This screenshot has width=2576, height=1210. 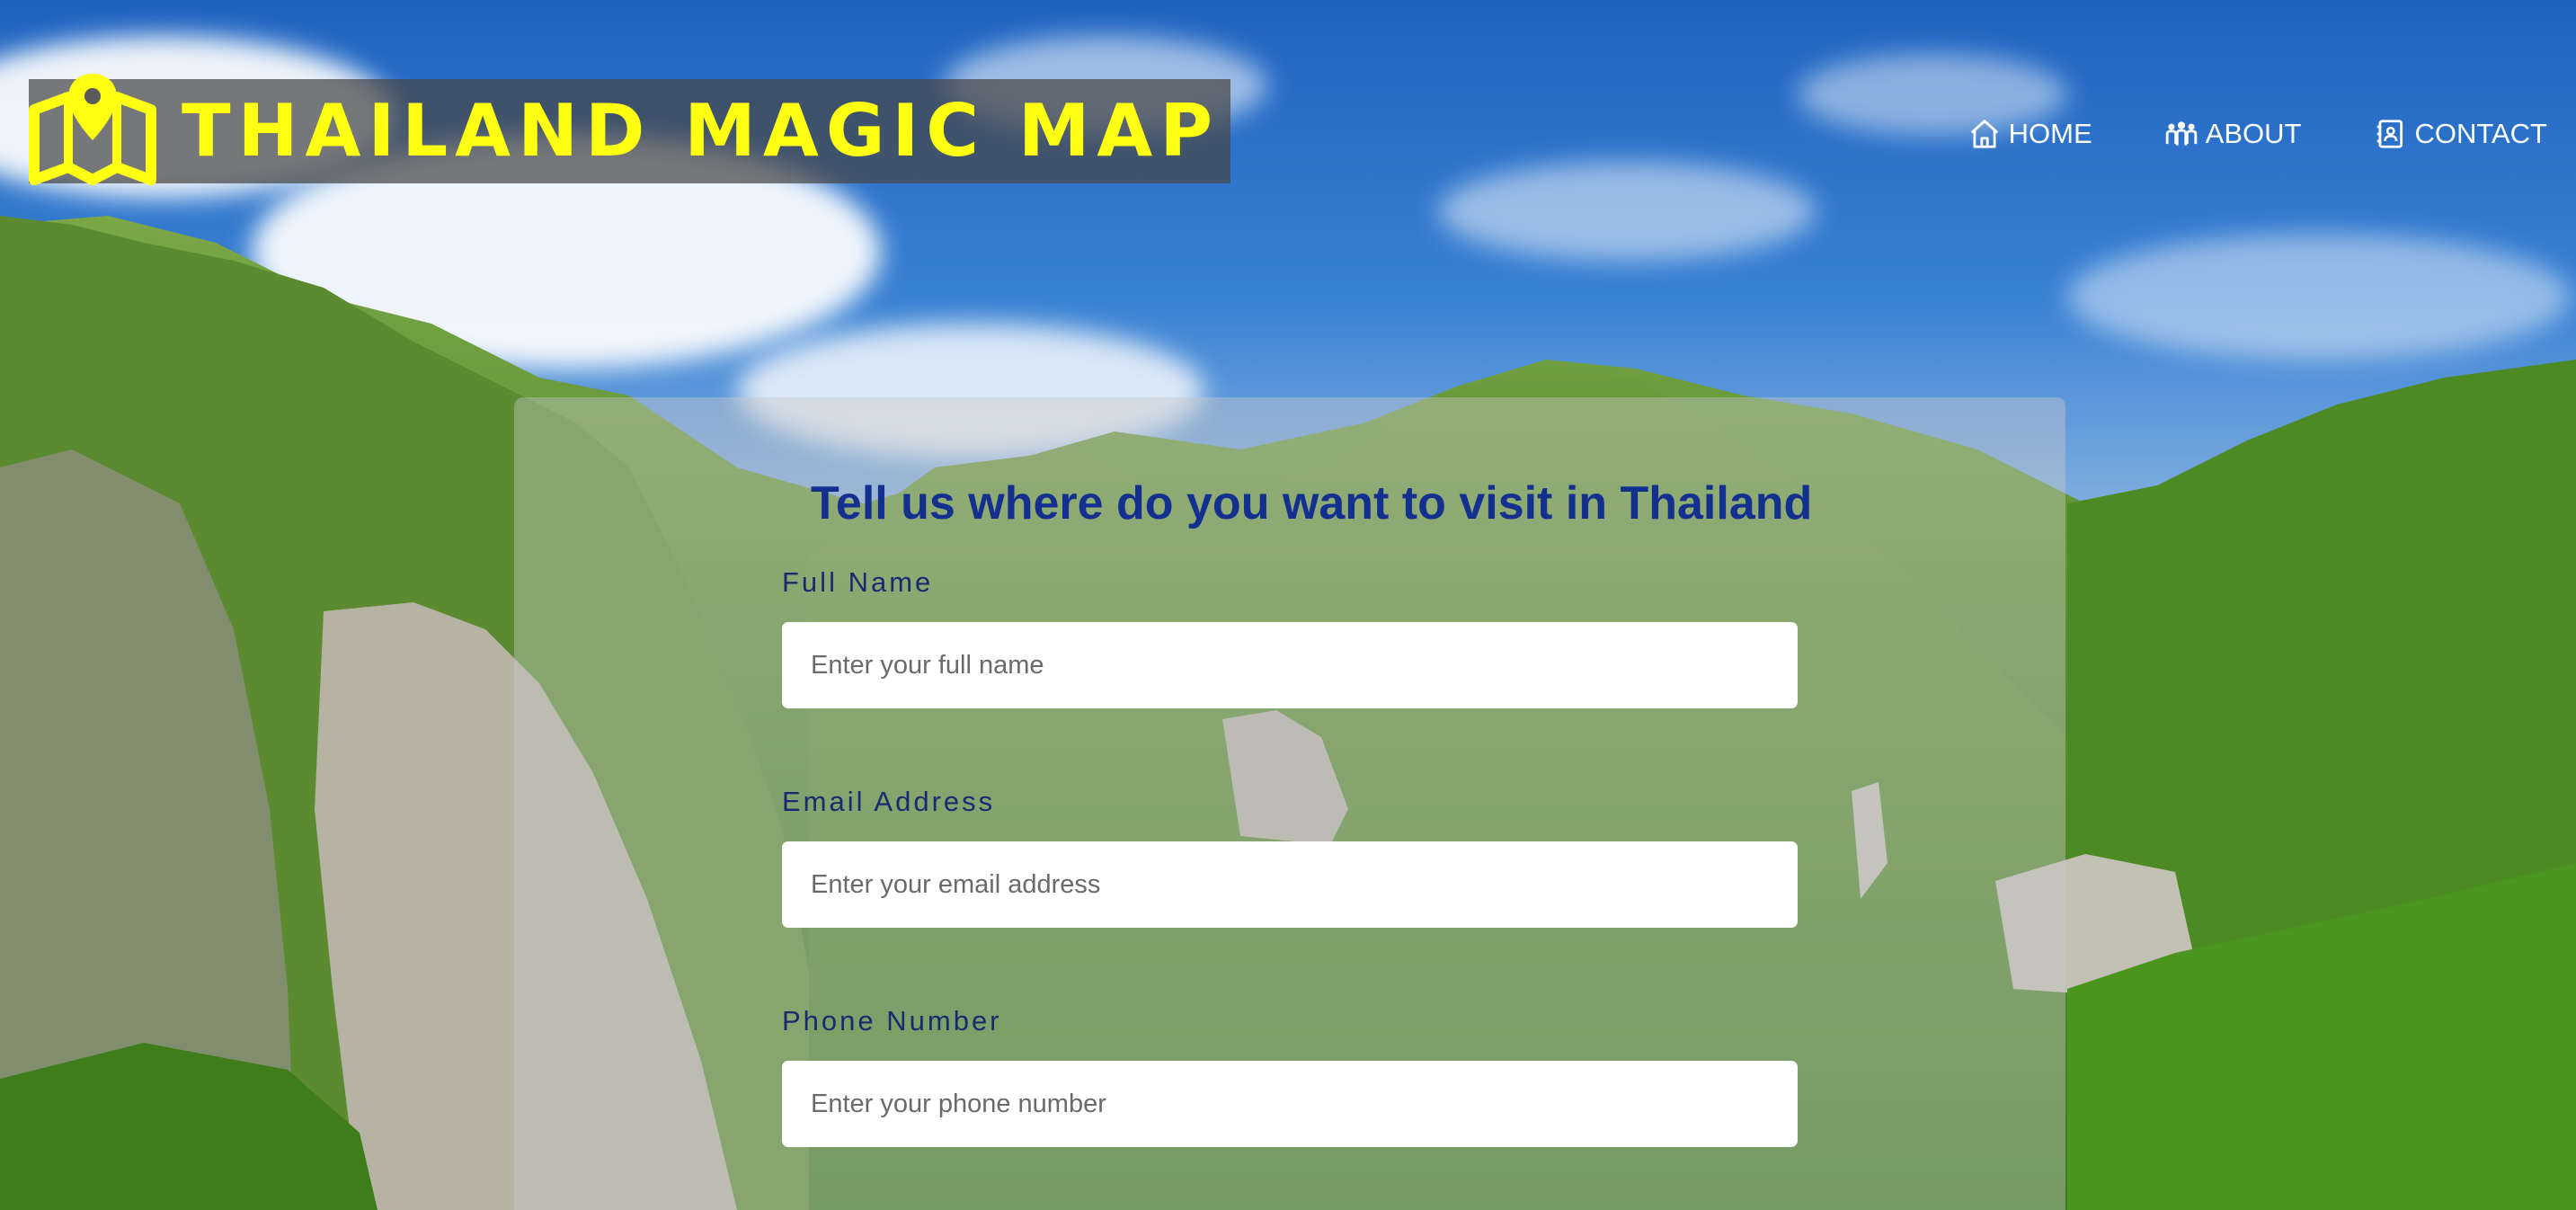 What do you see at coordinates (1290, 665) in the screenshot?
I see `full-name-input` at bounding box center [1290, 665].